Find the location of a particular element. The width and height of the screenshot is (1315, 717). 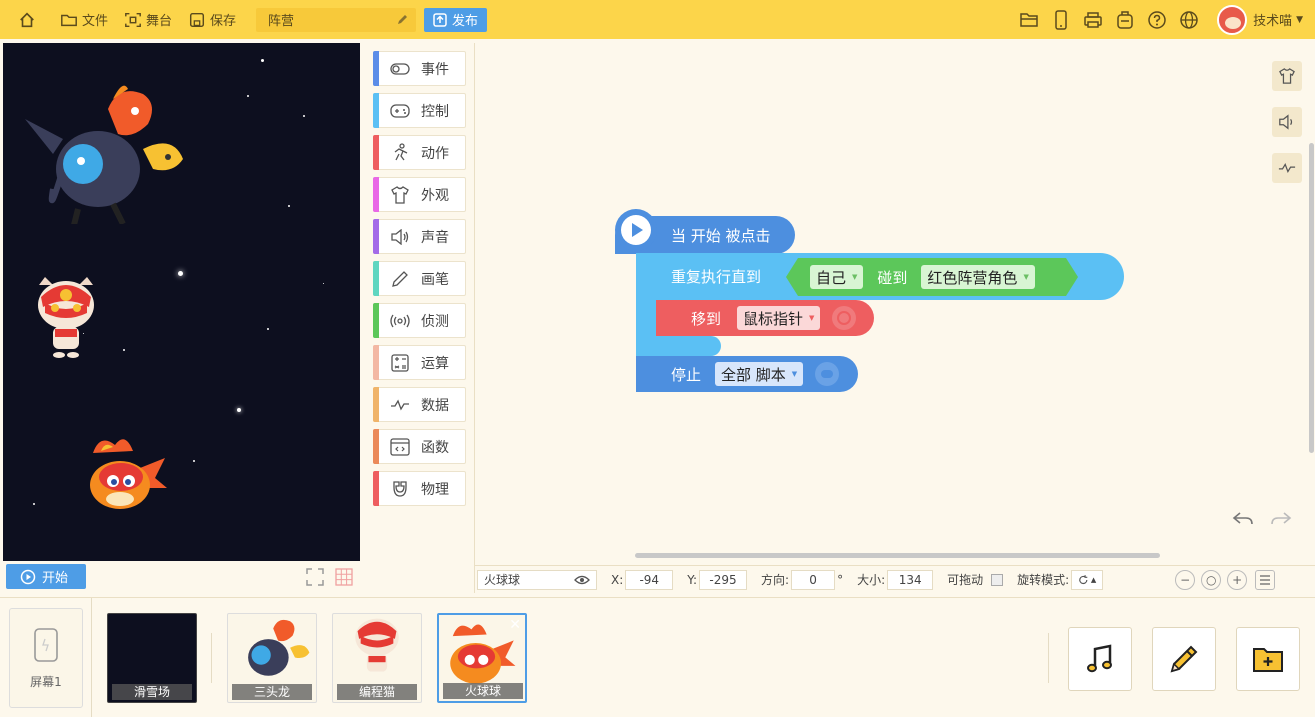

home-button is located at coordinates (26, 19).